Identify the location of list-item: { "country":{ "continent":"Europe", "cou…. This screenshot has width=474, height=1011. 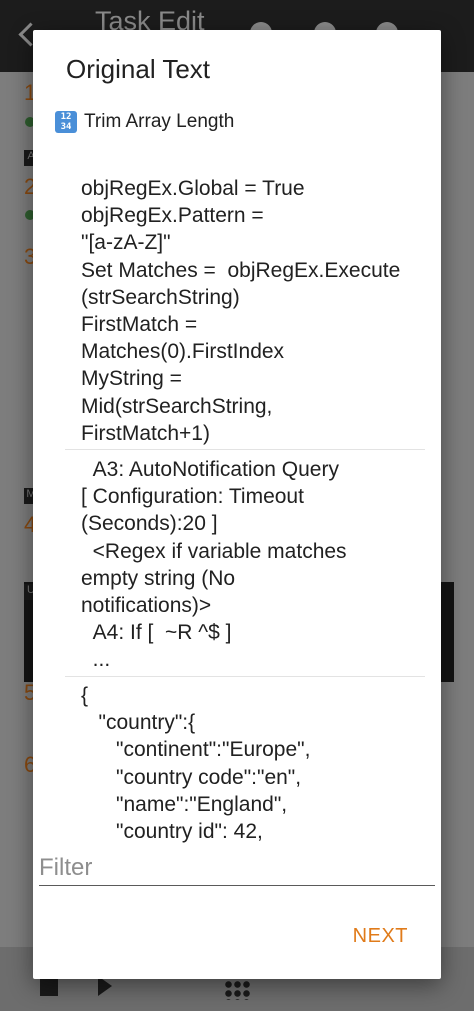
(237, 764).